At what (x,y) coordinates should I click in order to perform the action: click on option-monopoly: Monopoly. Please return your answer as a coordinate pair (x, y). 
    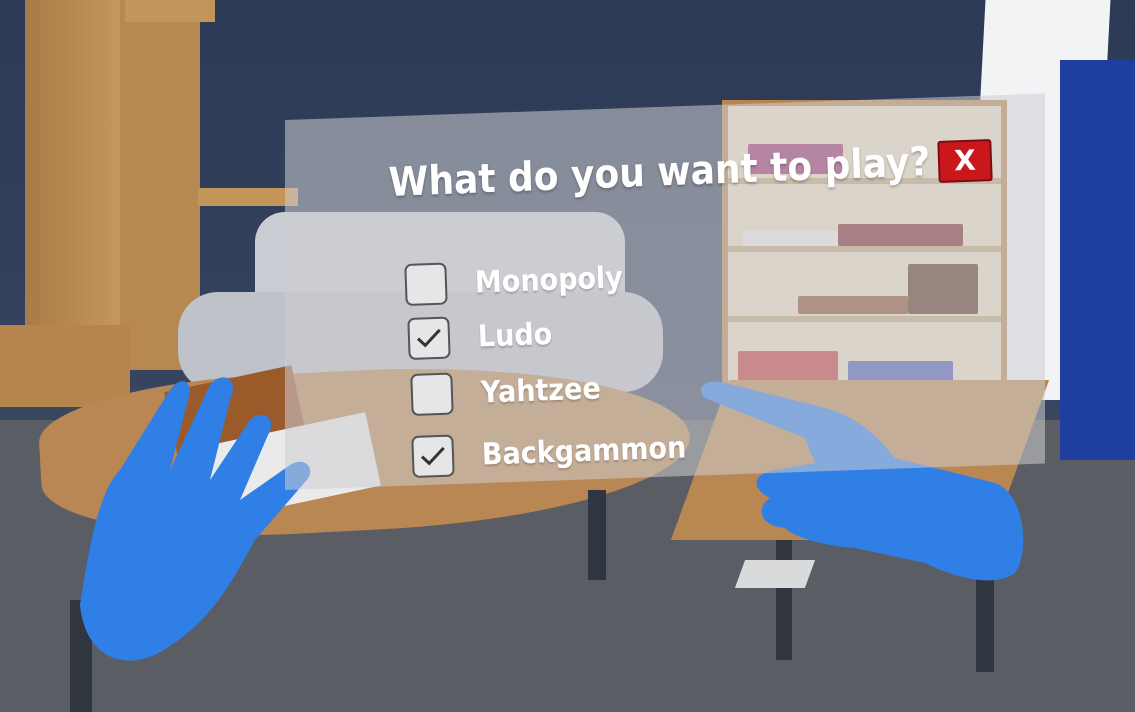
    Looking at the image, I should click on (522, 281).